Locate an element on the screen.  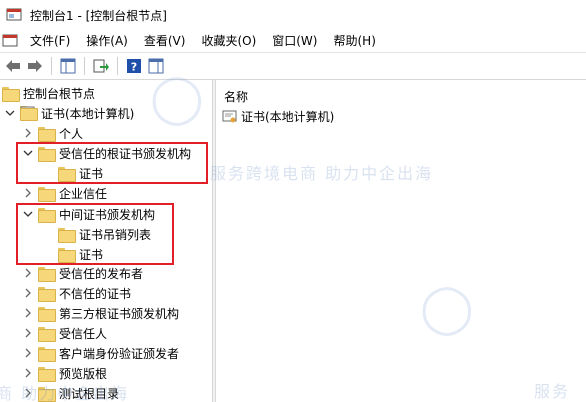
tree-node-trusted-people: 受信任人 is located at coordinates (64, 333).